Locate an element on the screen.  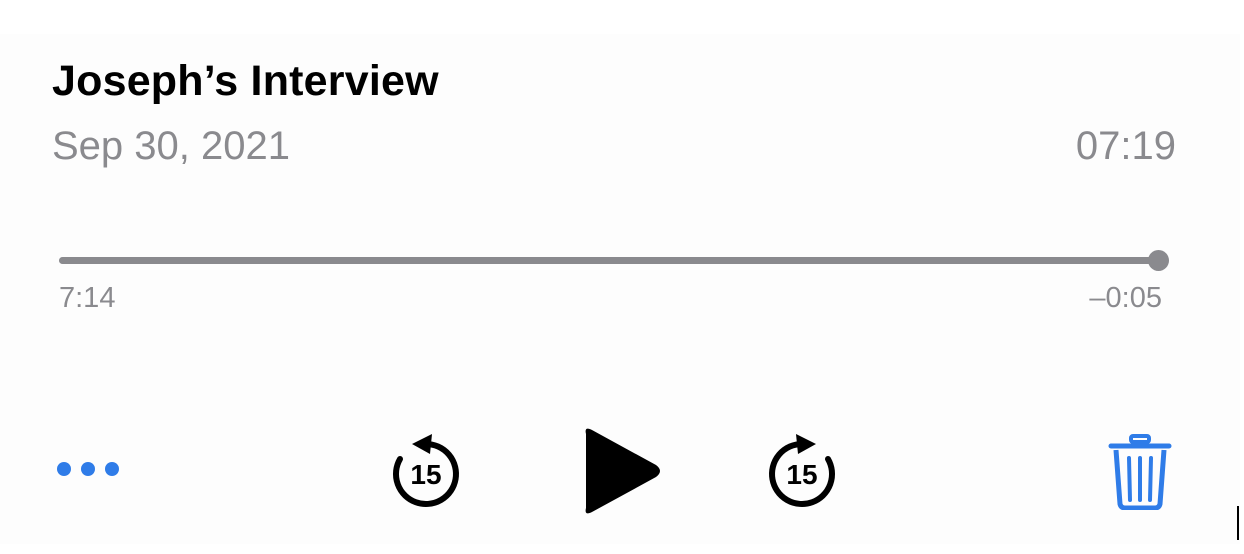
recording-duration: 07:19 is located at coordinates (1125, 146).